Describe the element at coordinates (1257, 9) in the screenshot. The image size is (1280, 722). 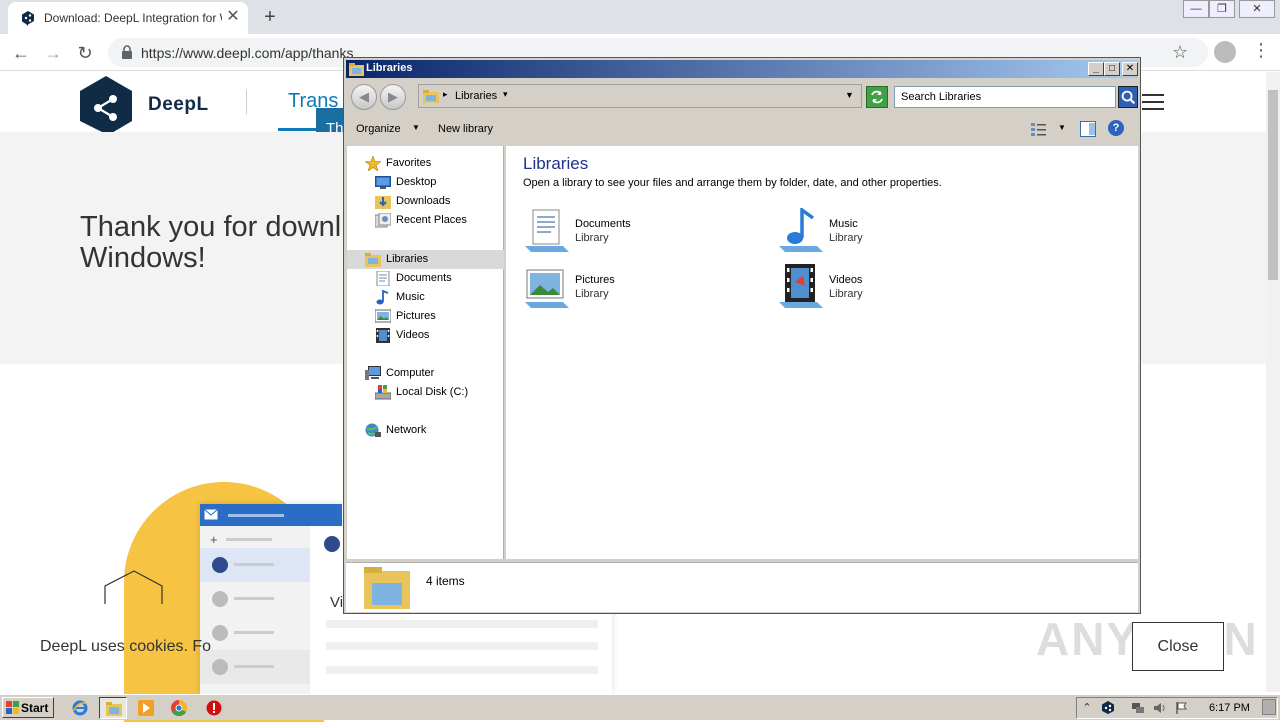
I see `browser-close-button: ✕` at that location.